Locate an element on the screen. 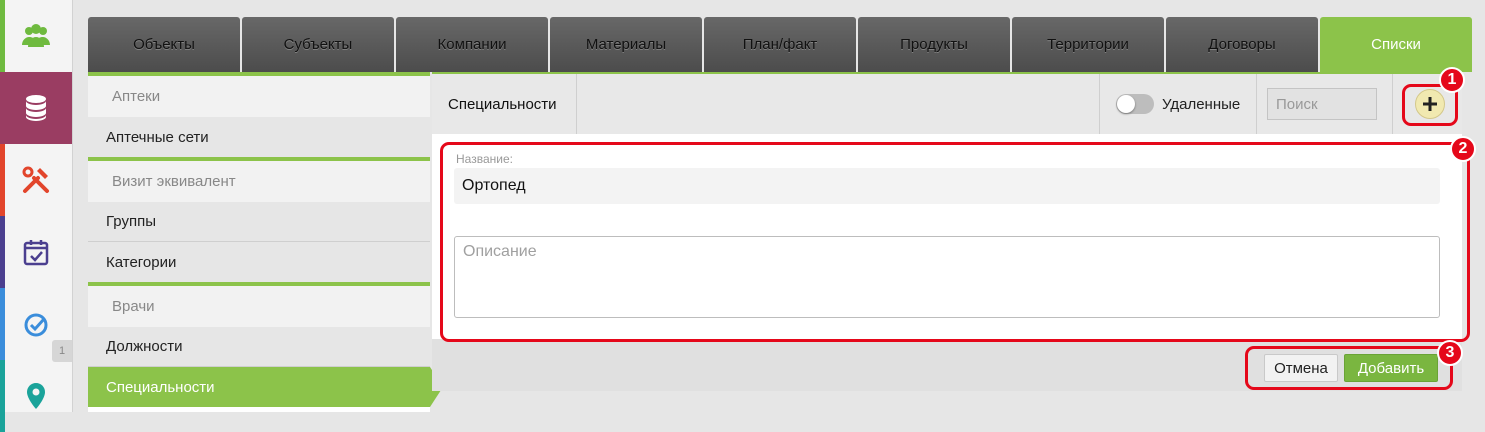  search-input is located at coordinates (1322, 104).